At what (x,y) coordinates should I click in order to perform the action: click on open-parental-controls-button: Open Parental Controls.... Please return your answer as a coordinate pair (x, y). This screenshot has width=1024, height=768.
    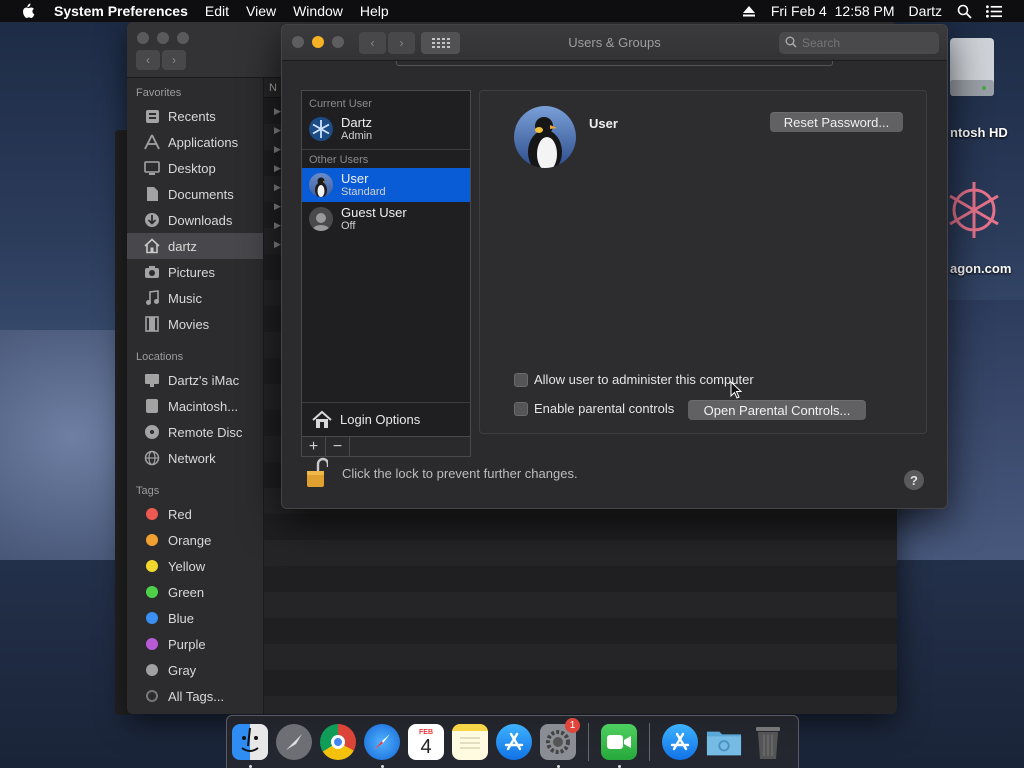
    Looking at the image, I should click on (777, 410).